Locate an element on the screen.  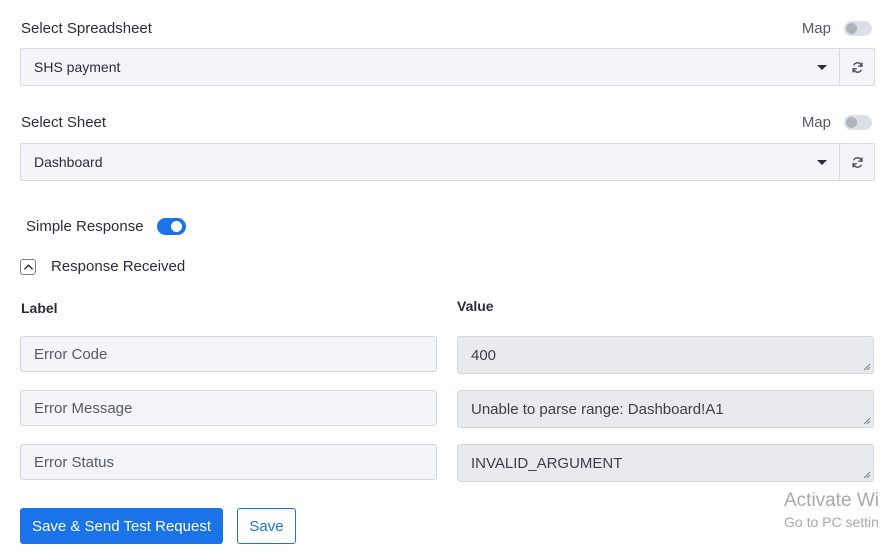
watermark-line1: Activate Wi is located at coordinates (832, 500).